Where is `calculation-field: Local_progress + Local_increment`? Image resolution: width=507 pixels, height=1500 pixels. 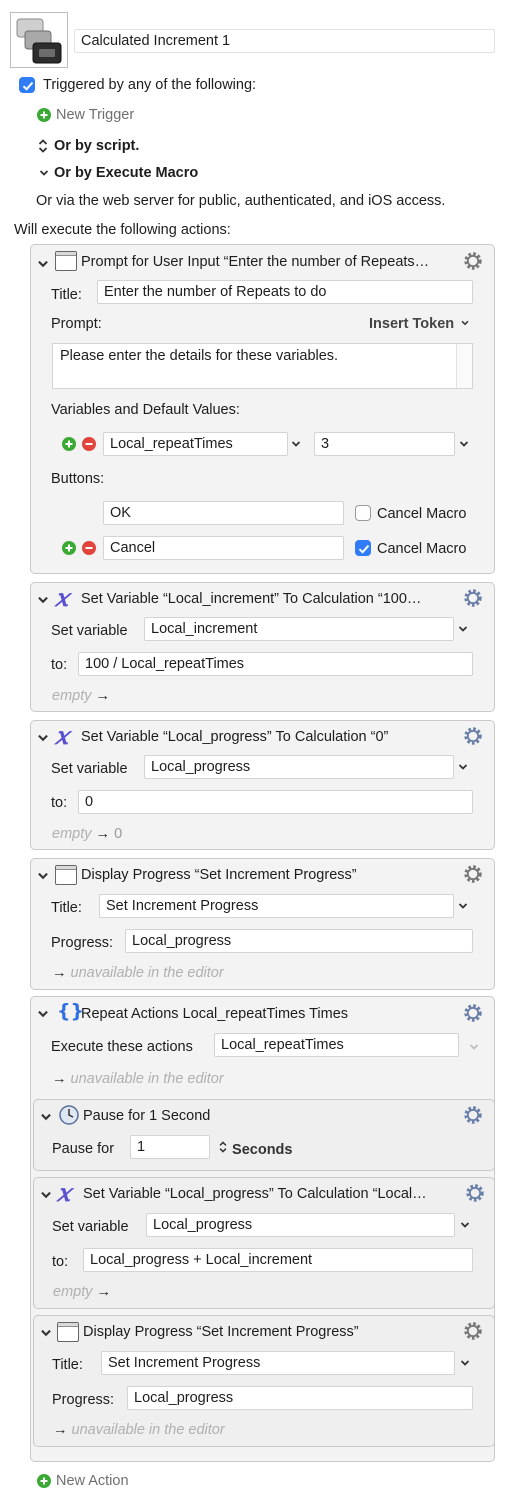 calculation-field: Local_progress + Local_increment is located at coordinates (278, 1260).